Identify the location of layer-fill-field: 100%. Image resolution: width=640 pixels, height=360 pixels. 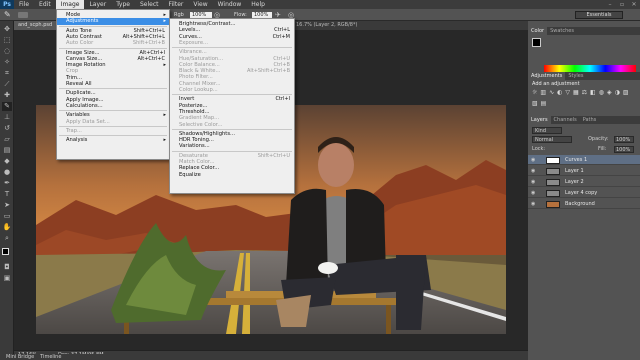
(624, 149).